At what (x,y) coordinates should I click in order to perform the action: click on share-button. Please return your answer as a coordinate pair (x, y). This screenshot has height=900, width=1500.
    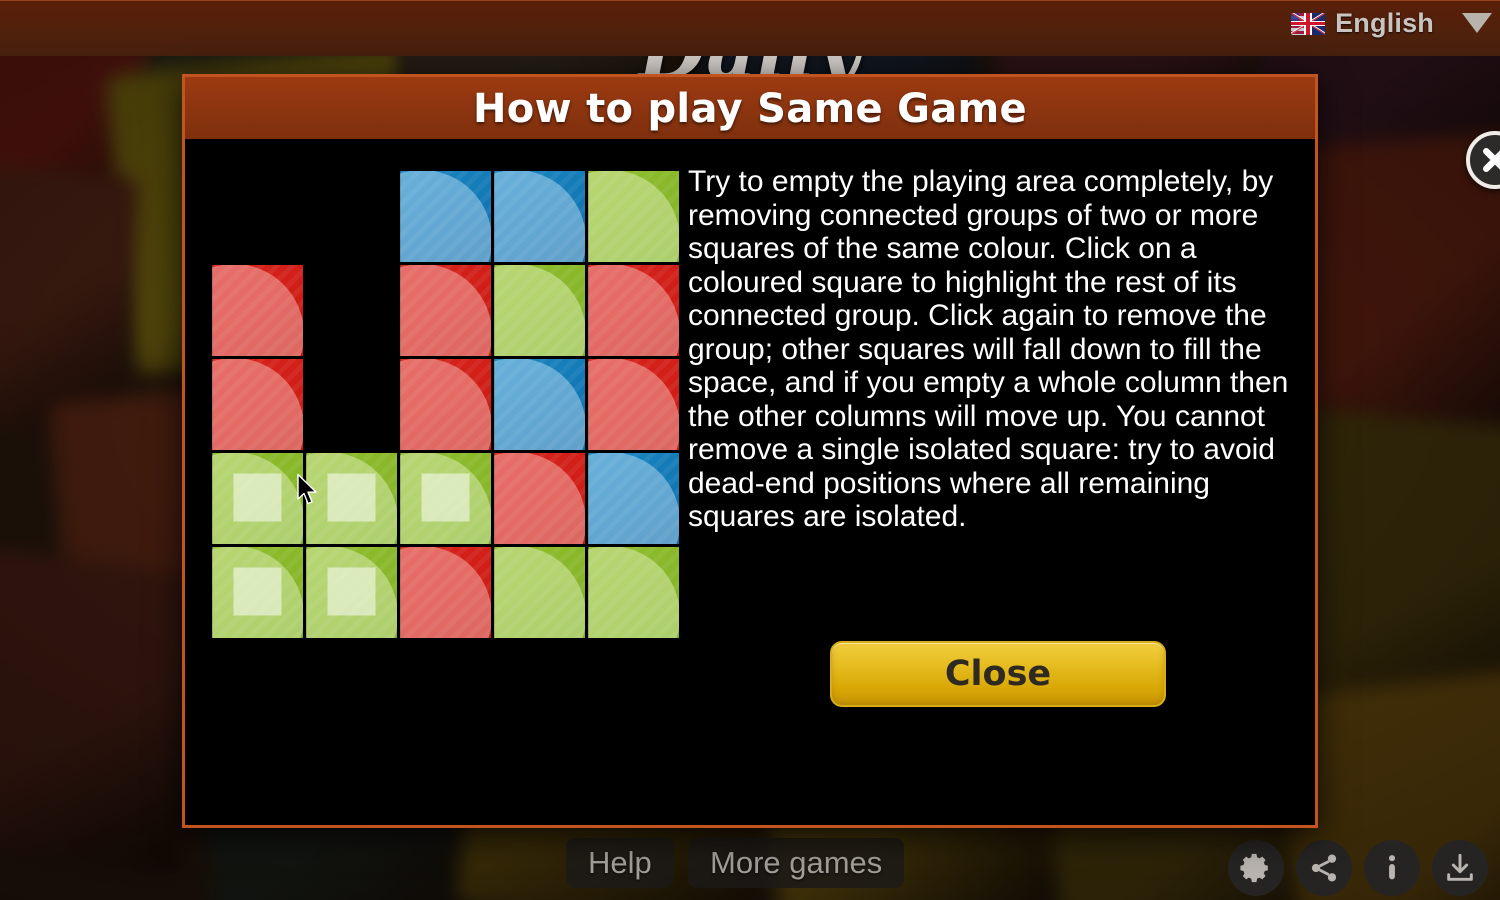
    Looking at the image, I should click on (1324, 868).